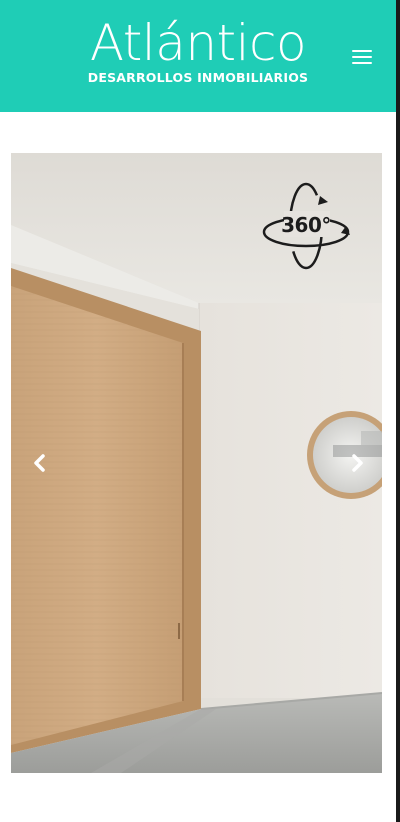 The image size is (400, 822). I want to click on chevron-left-icon, so click(41, 463).